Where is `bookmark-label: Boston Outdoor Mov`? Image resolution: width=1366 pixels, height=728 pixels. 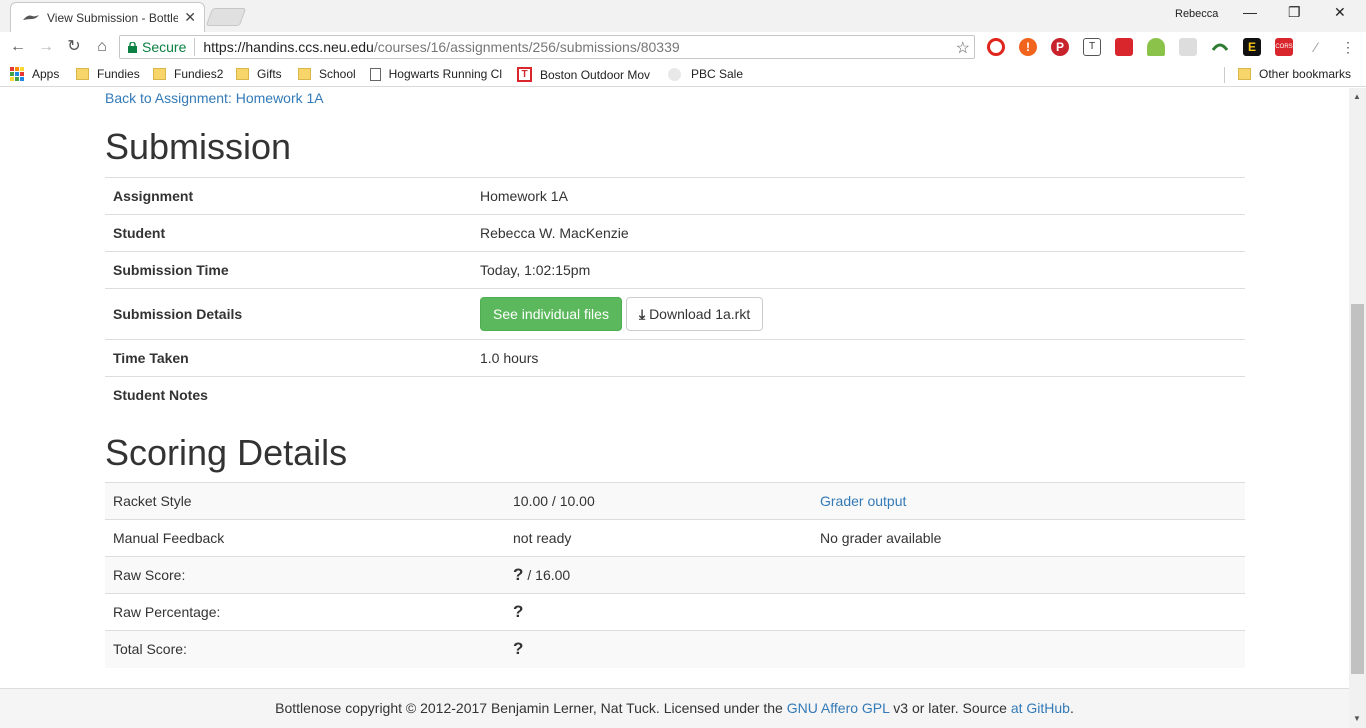
bookmark-label: Boston Outdoor Mov is located at coordinates (595, 74).